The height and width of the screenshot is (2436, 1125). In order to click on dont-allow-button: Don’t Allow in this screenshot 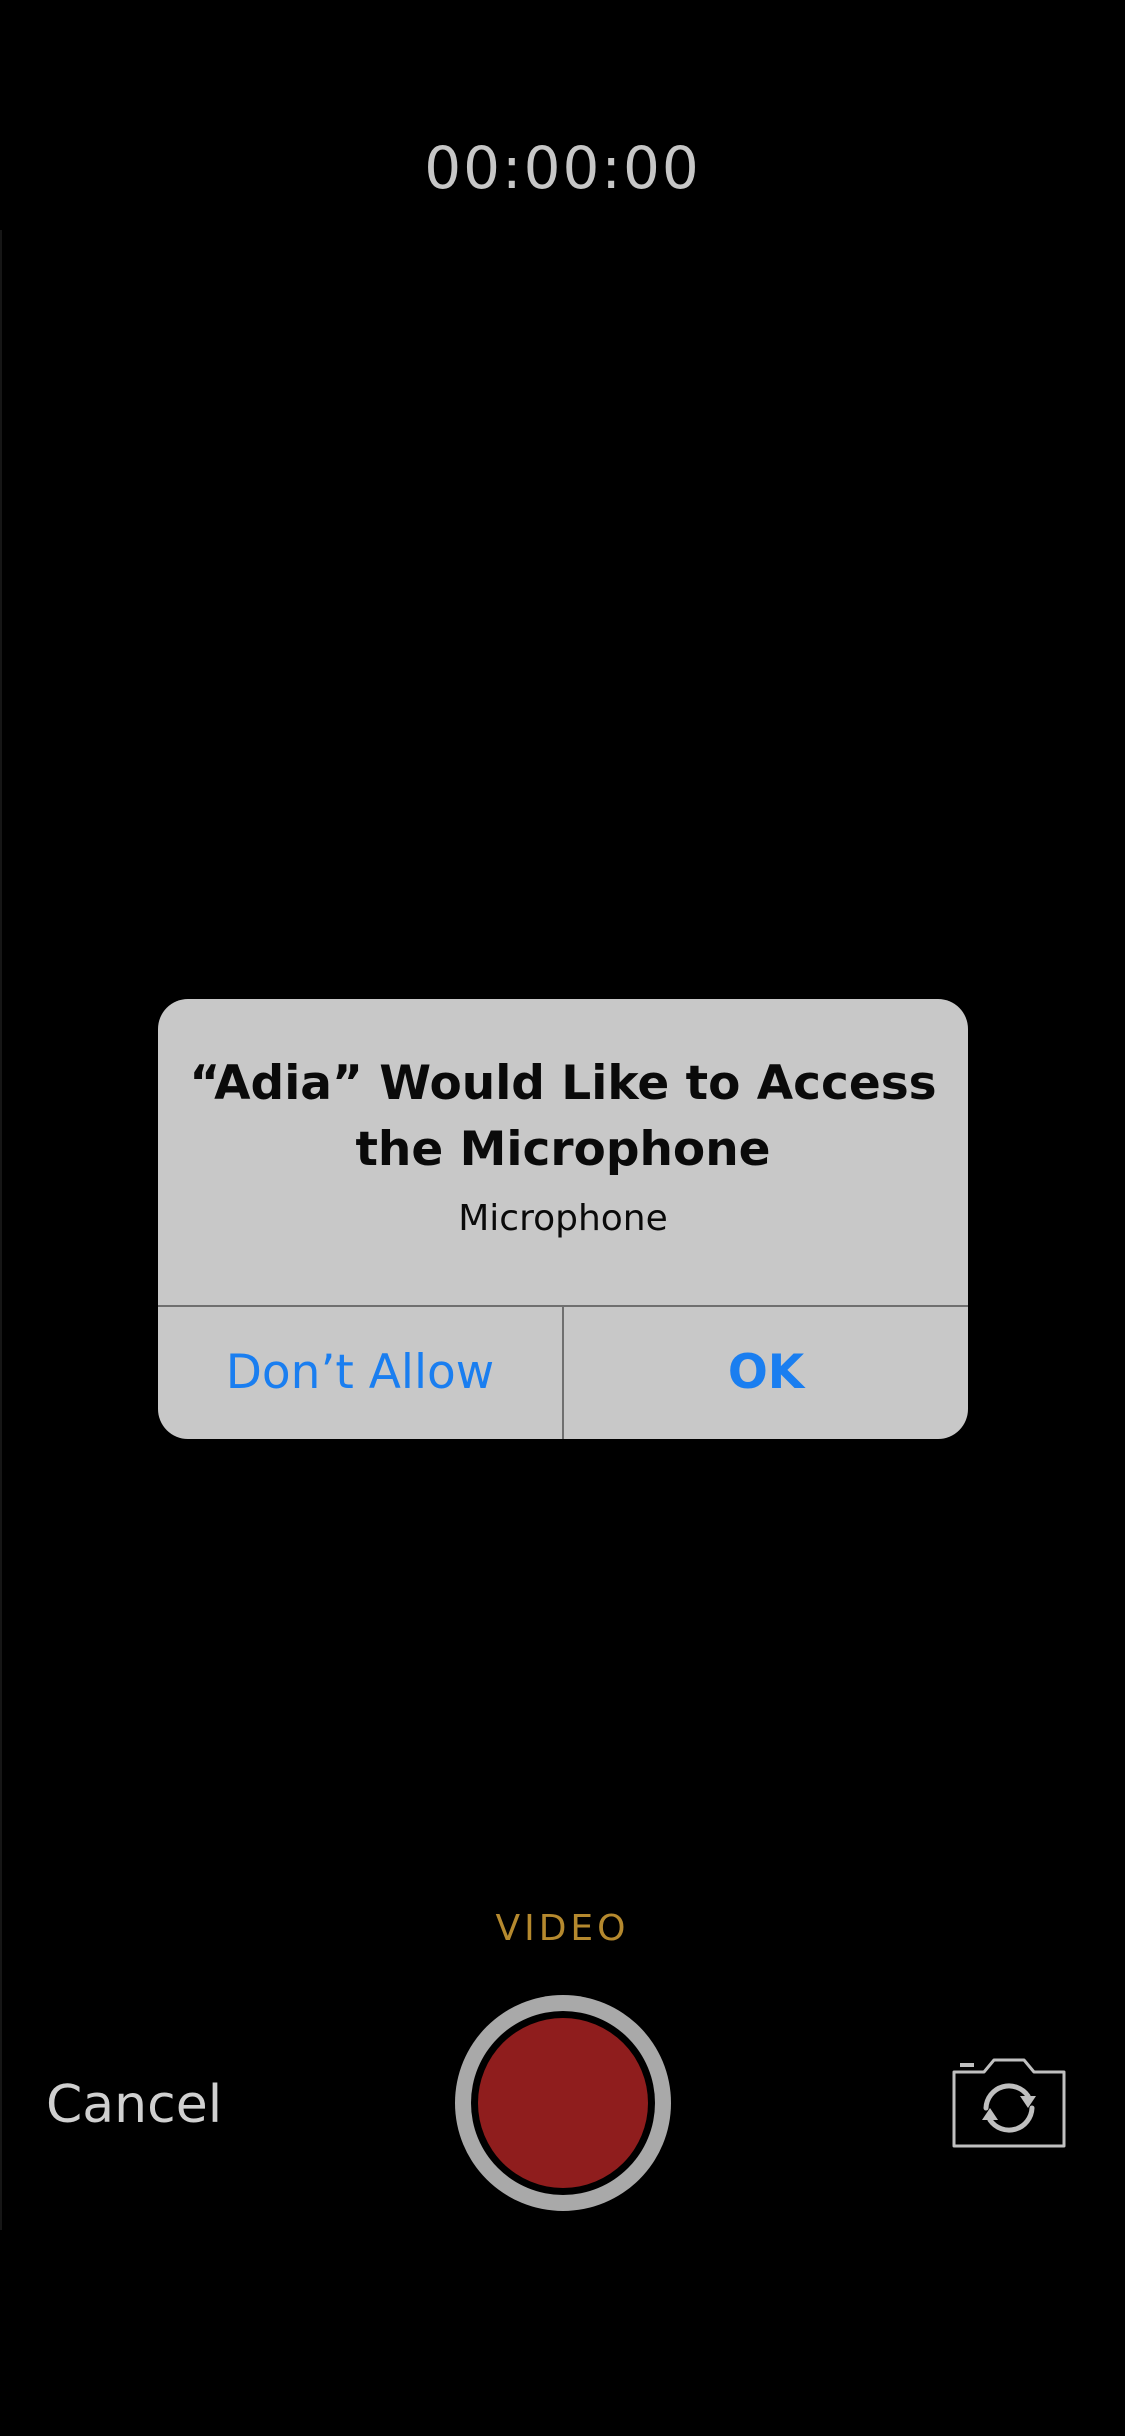, I will do `click(360, 1373)`.